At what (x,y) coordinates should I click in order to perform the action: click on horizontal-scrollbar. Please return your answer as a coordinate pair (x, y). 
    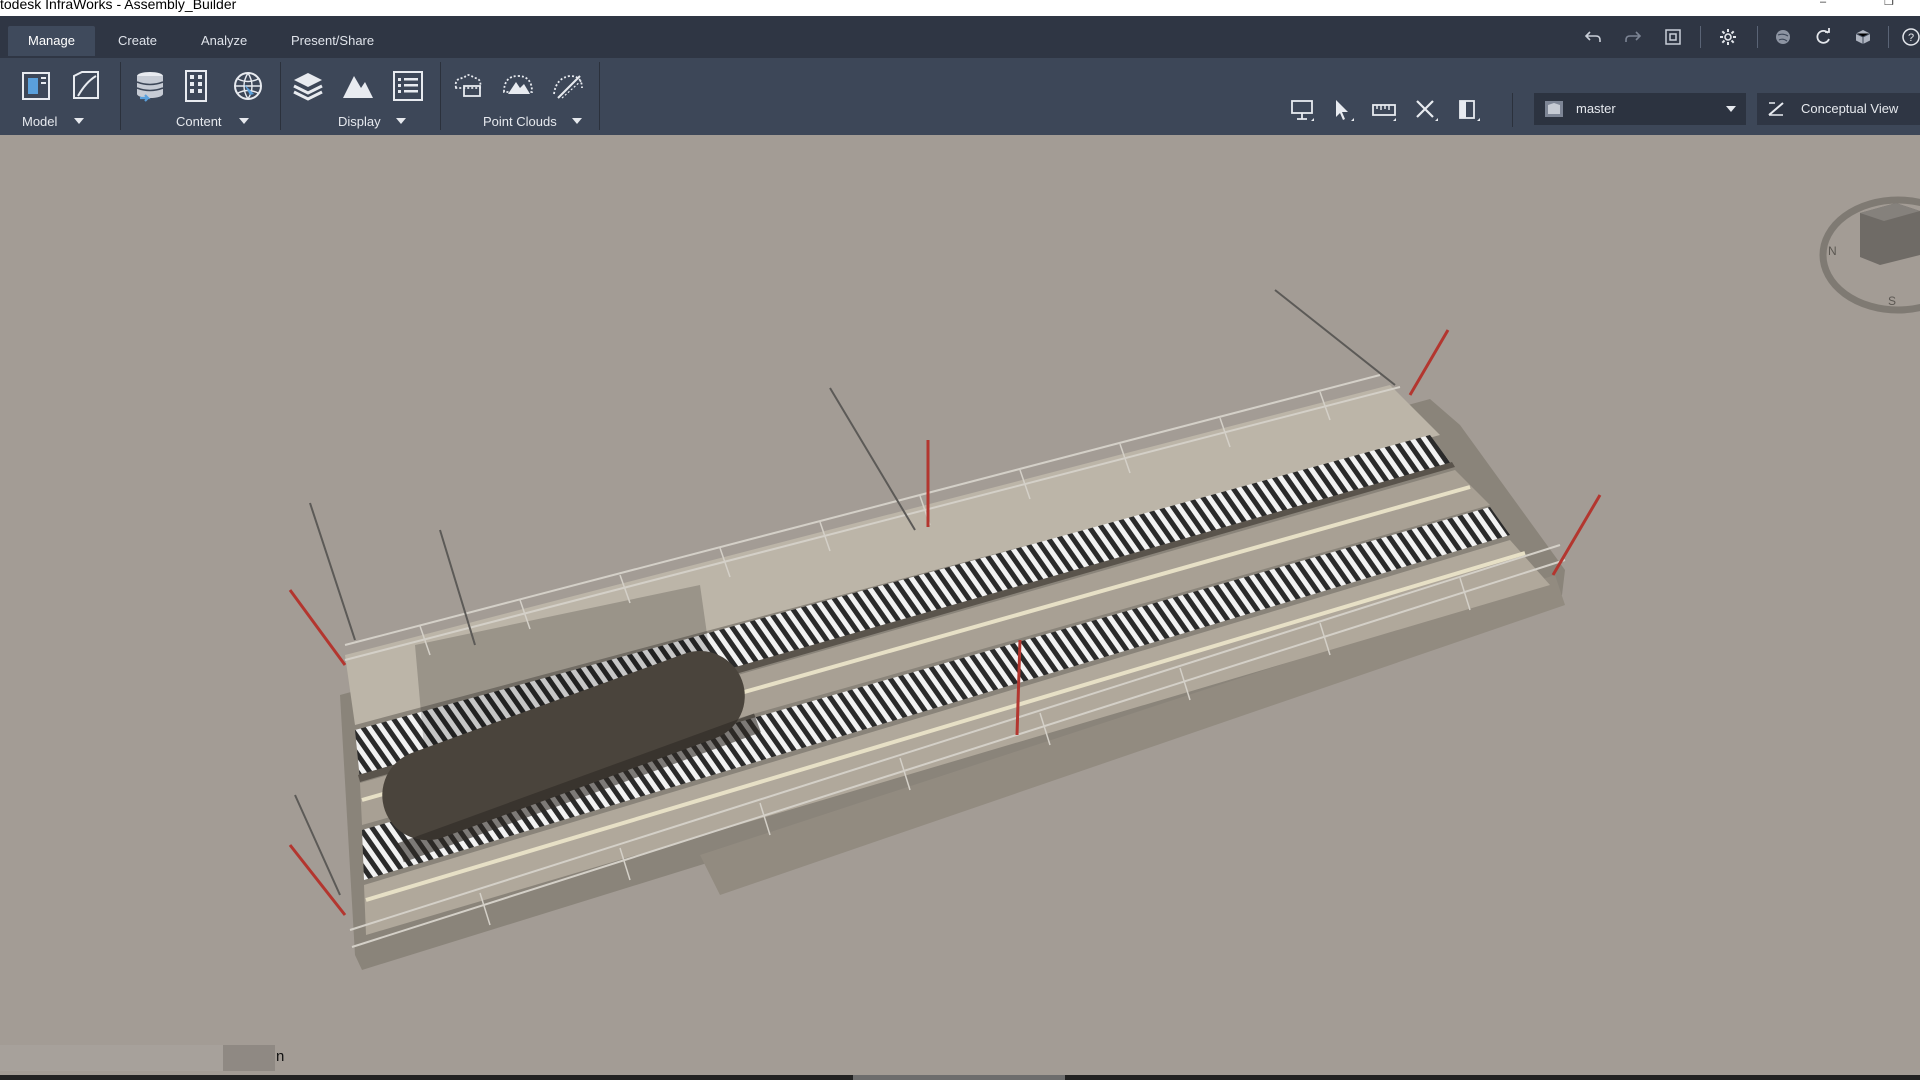
    Looking at the image, I should click on (960, 1077).